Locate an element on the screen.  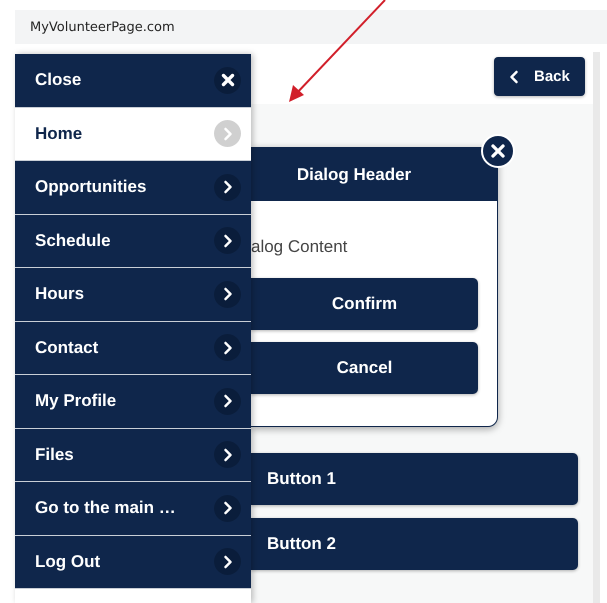
dialog-content: alog Content is located at coordinates (299, 247).